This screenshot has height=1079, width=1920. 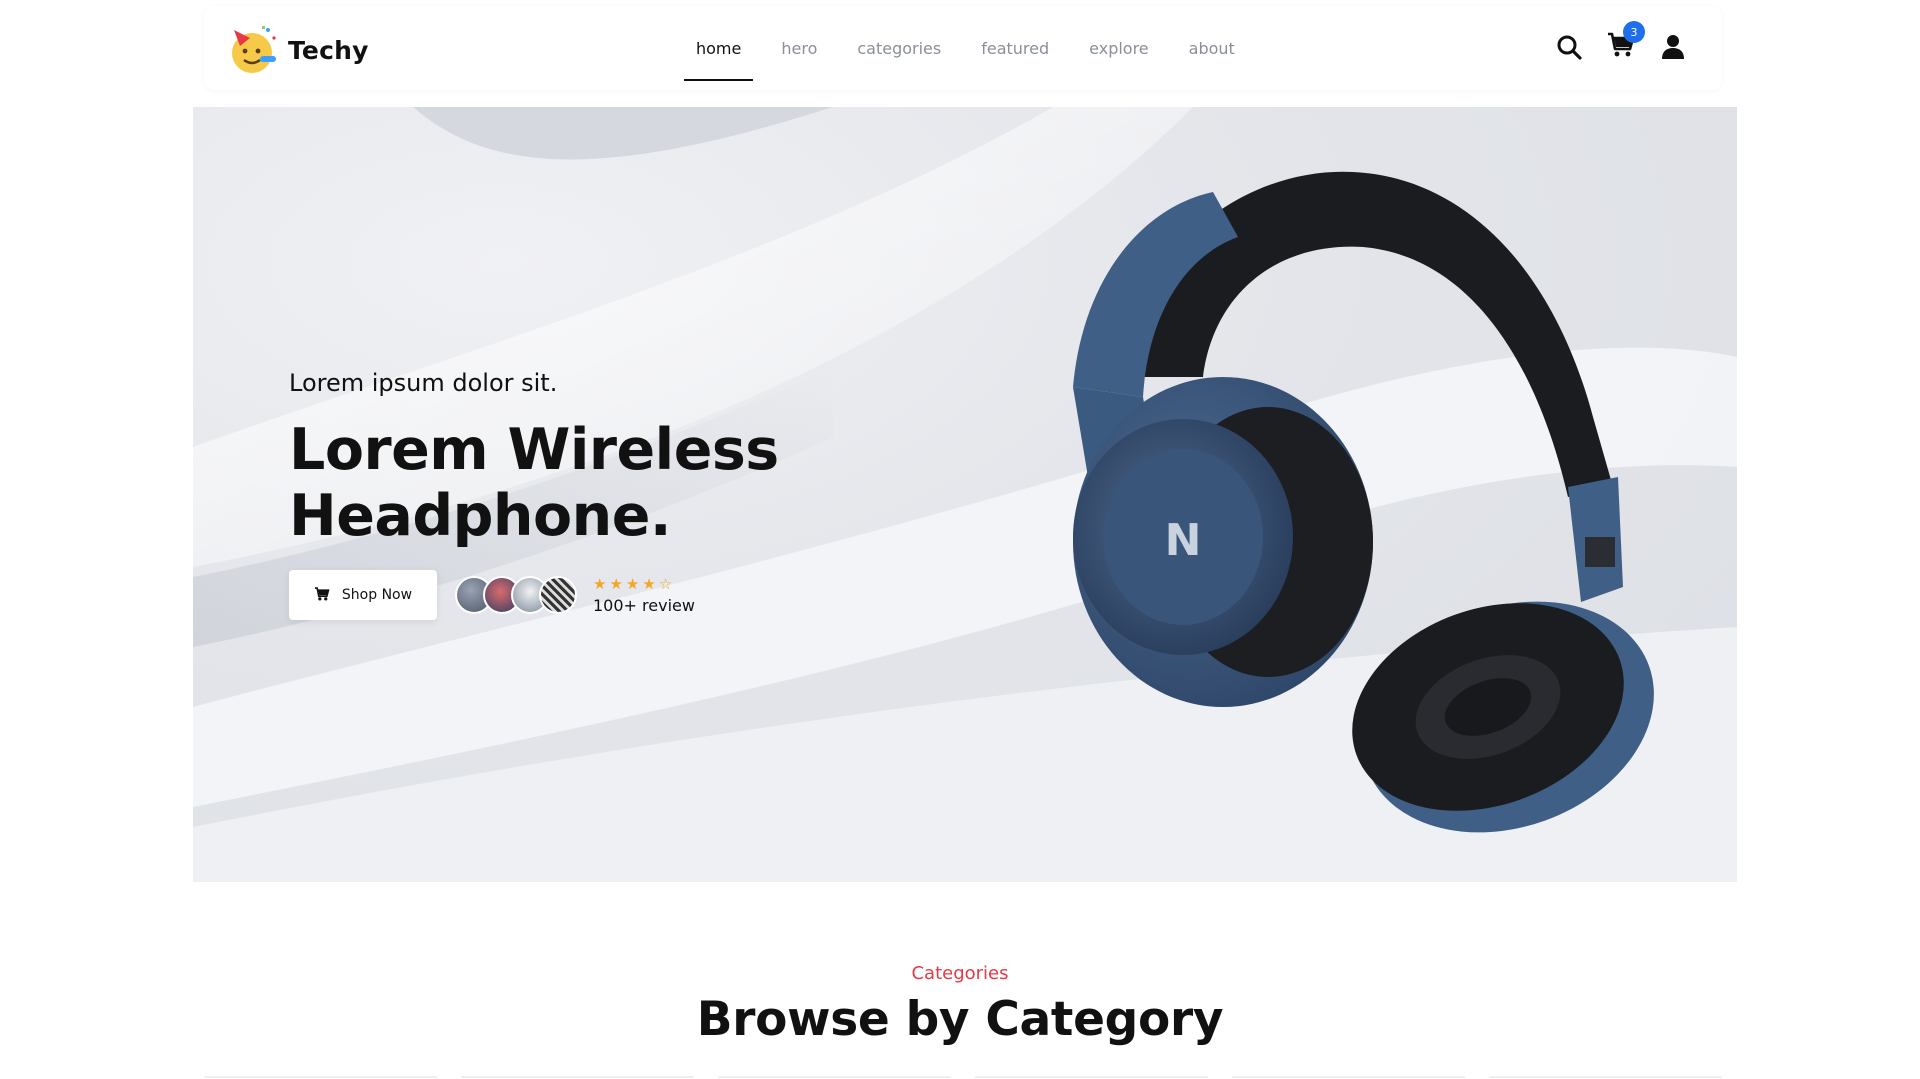 I want to click on svg-text: N, so click(x=1183, y=540).